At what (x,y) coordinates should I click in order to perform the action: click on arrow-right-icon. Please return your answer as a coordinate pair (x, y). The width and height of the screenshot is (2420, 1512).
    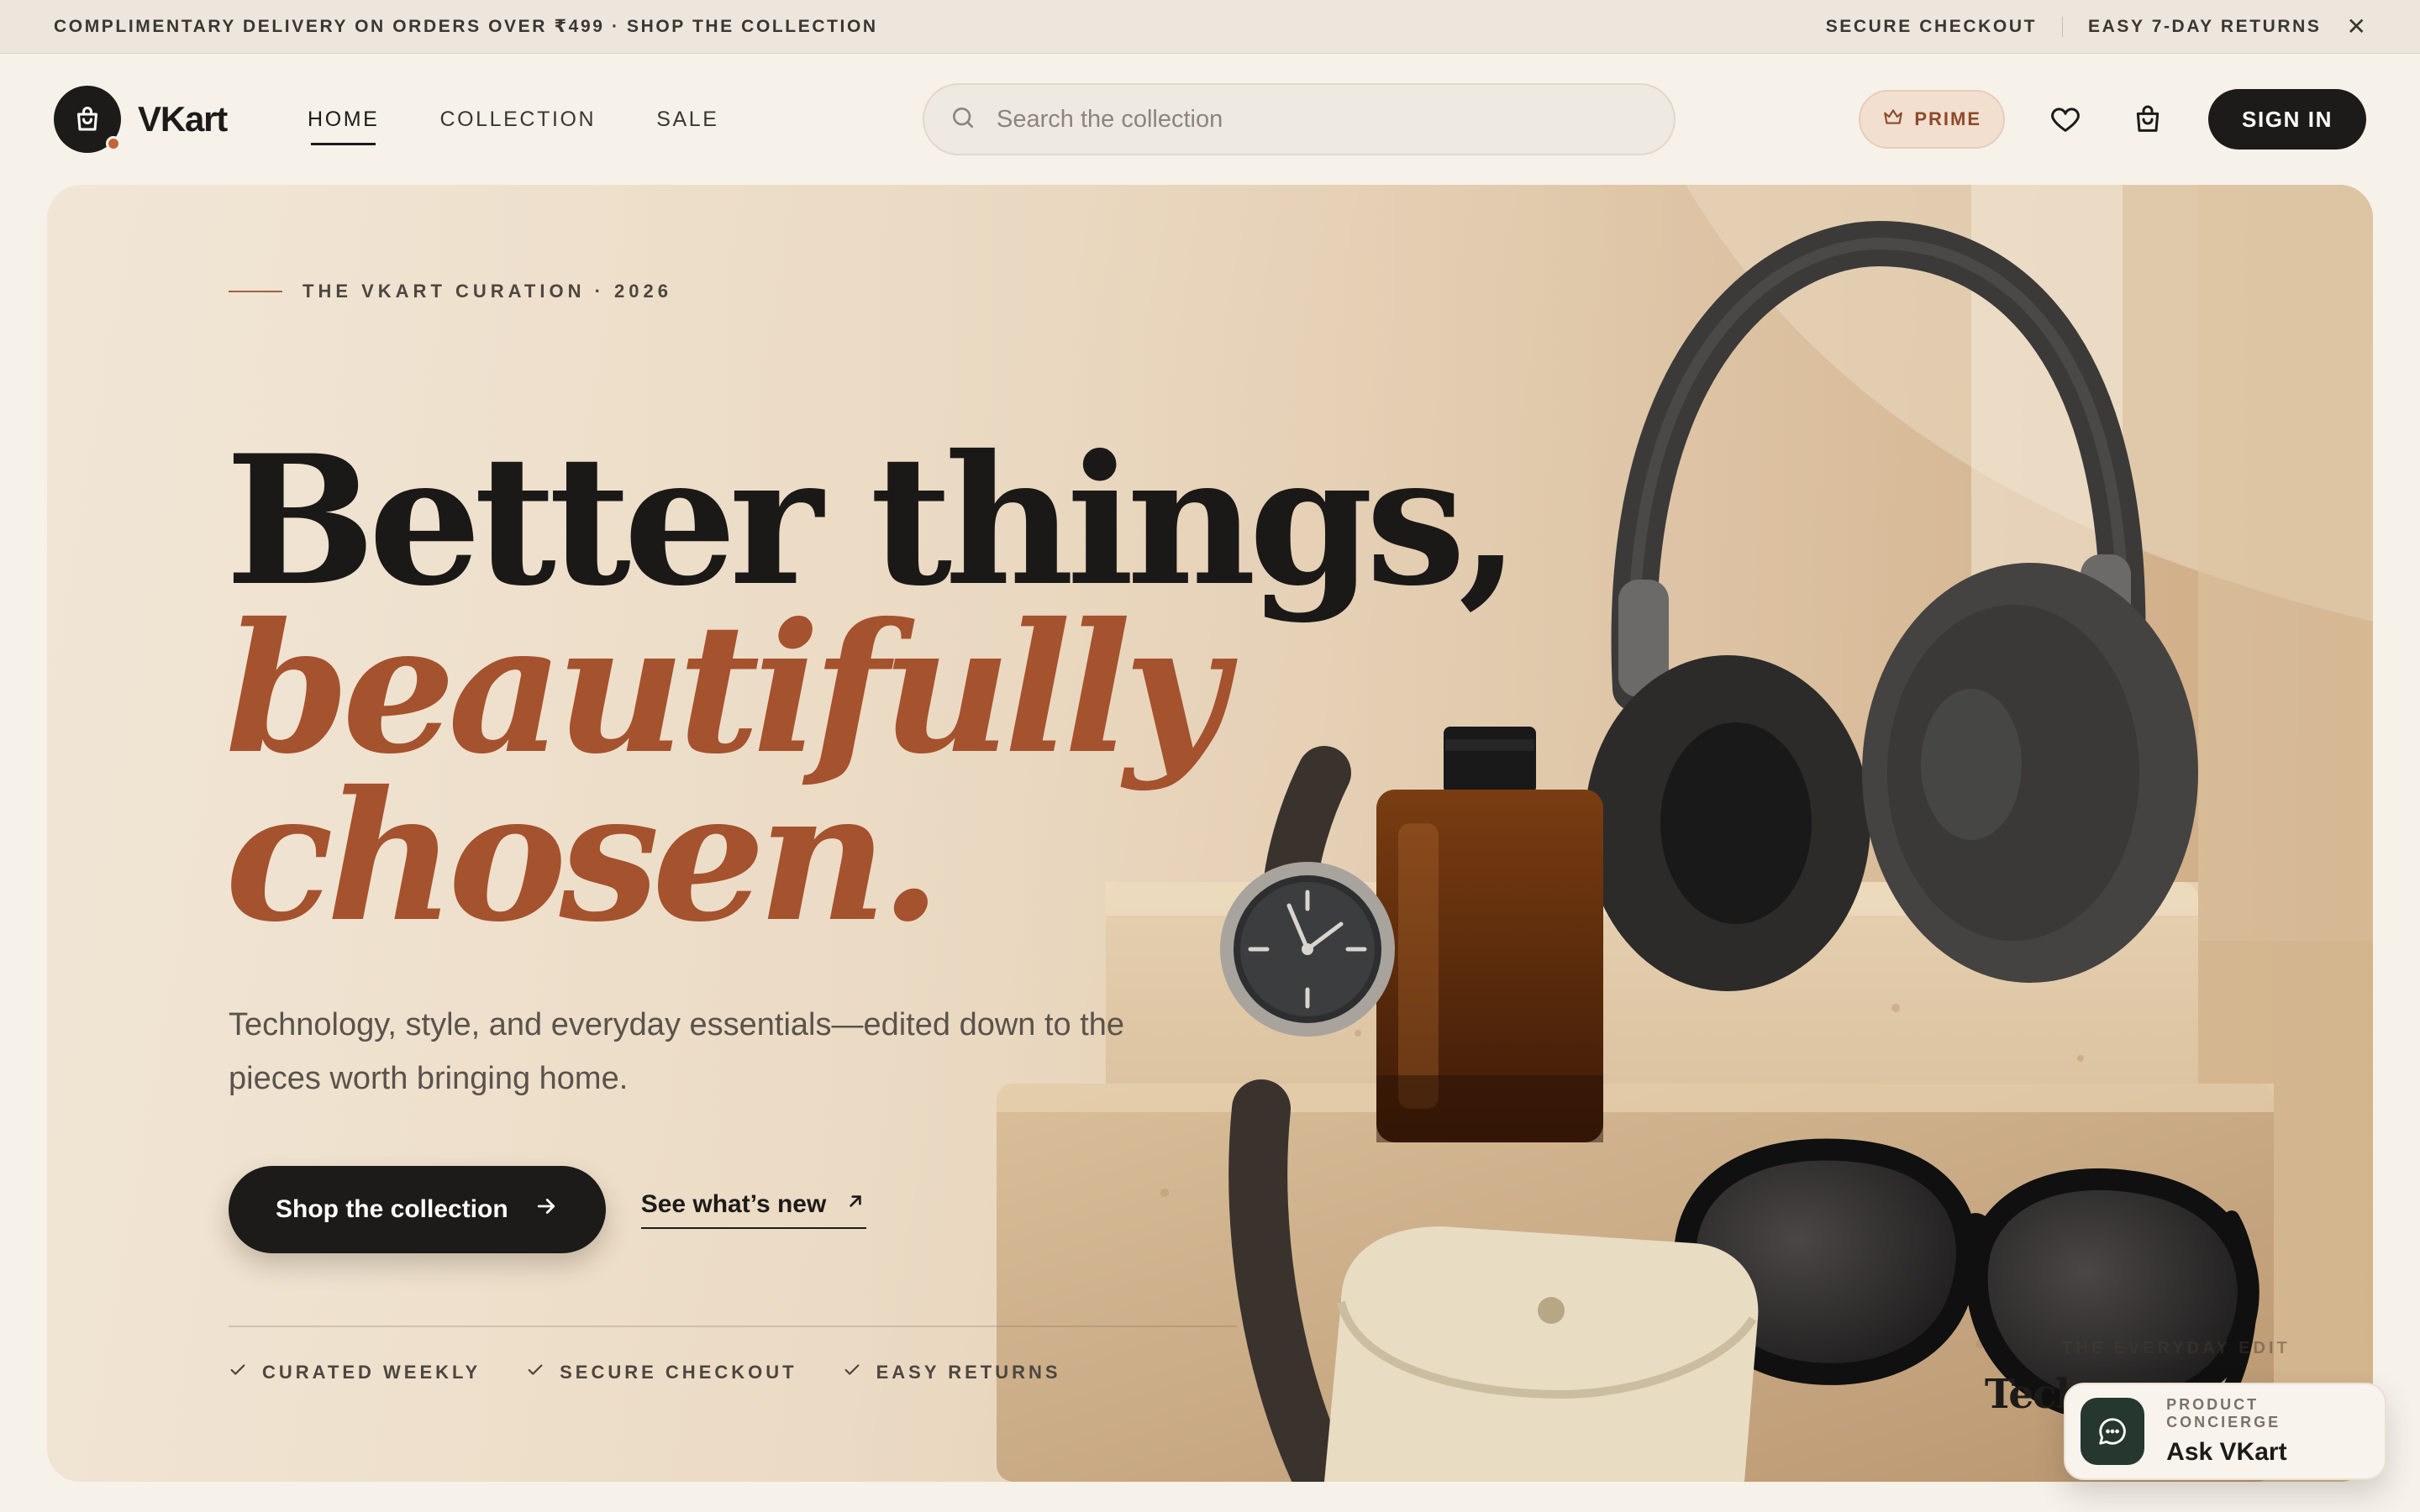
    Looking at the image, I should click on (546, 1210).